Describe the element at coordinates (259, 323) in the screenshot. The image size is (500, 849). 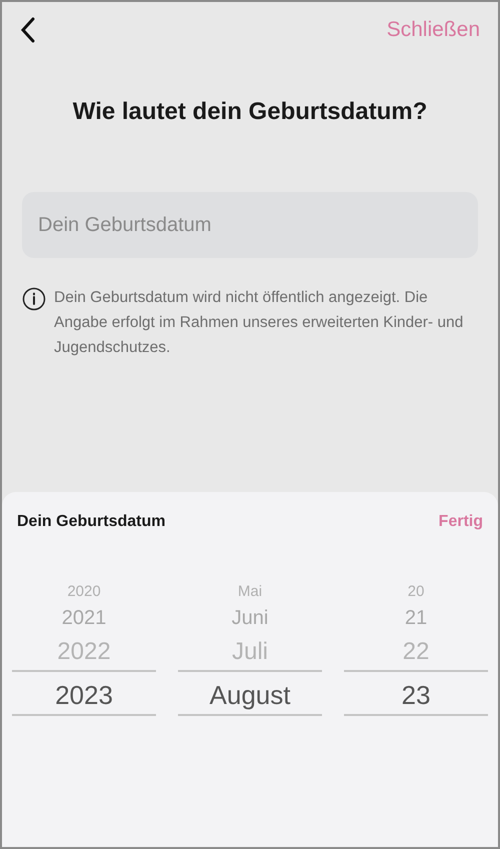
I see `info-text: Dein Geburtsdatum wird nicht öffentlich angezeigt. Die Angabe erfolgt im Rahmen unseres erweiterten Kinder- und Jugendschutzes.` at that location.